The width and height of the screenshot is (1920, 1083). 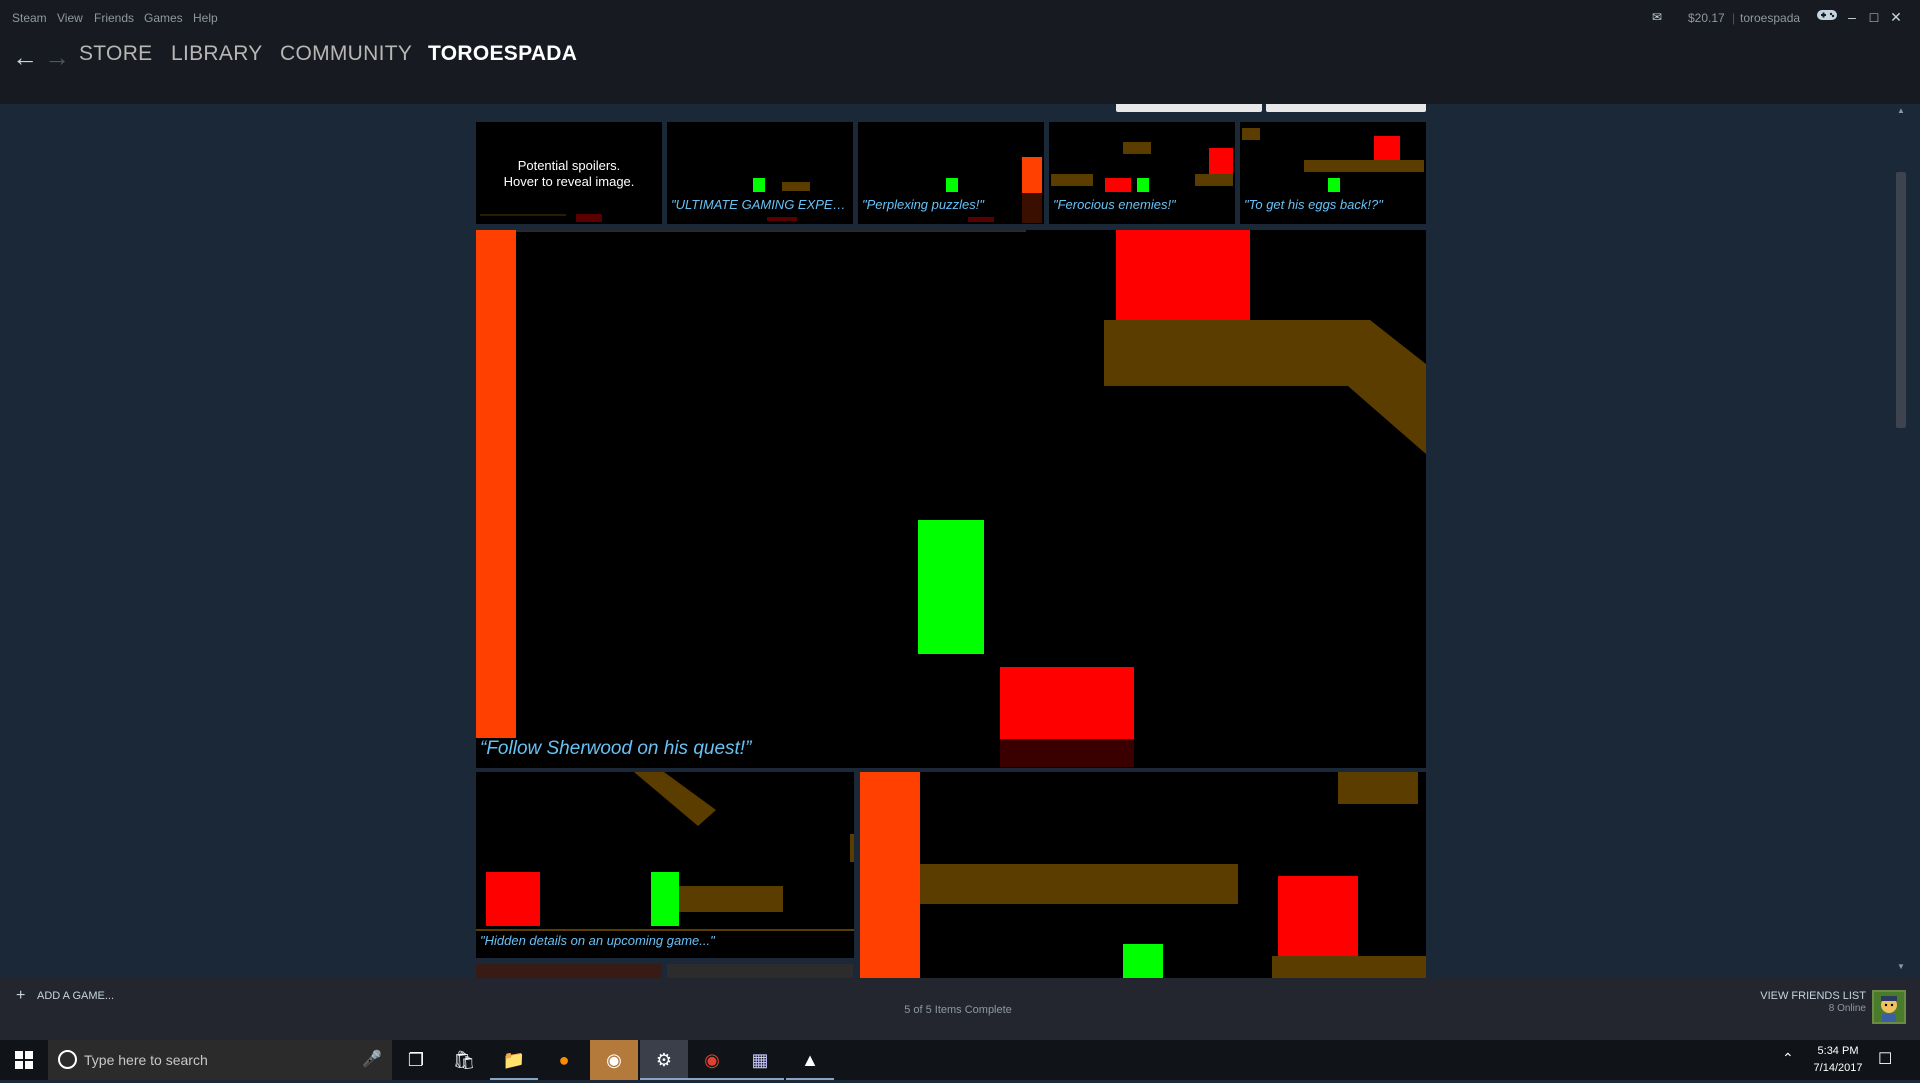 What do you see at coordinates (1706, 18) in the screenshot?
I see `wallet-balance: $20.17` at bounding box center [1706, 18].